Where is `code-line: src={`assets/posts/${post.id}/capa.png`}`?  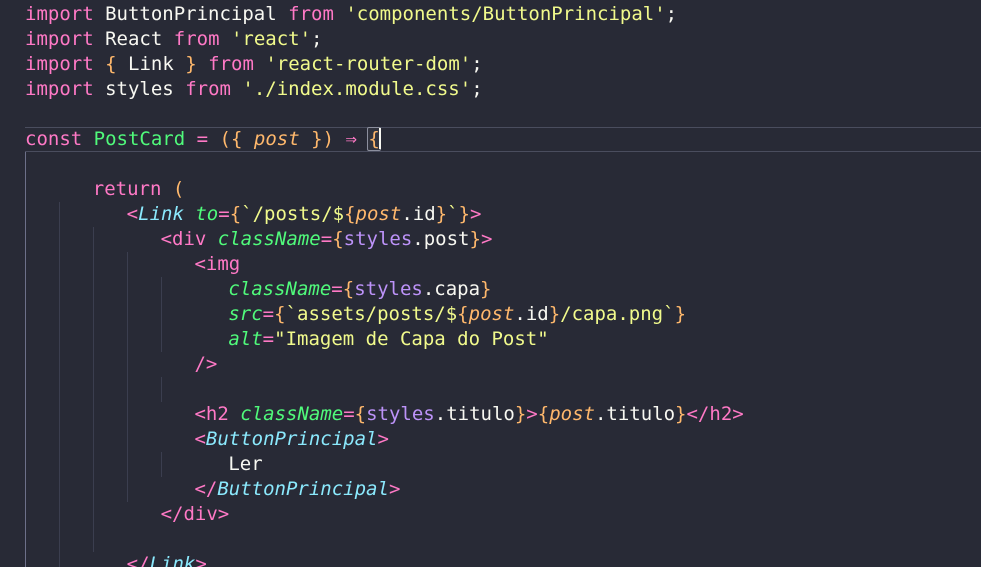 code-line: src={`assets/posts/${post.id}/capa.png`} is located at coordinates (490, 314).